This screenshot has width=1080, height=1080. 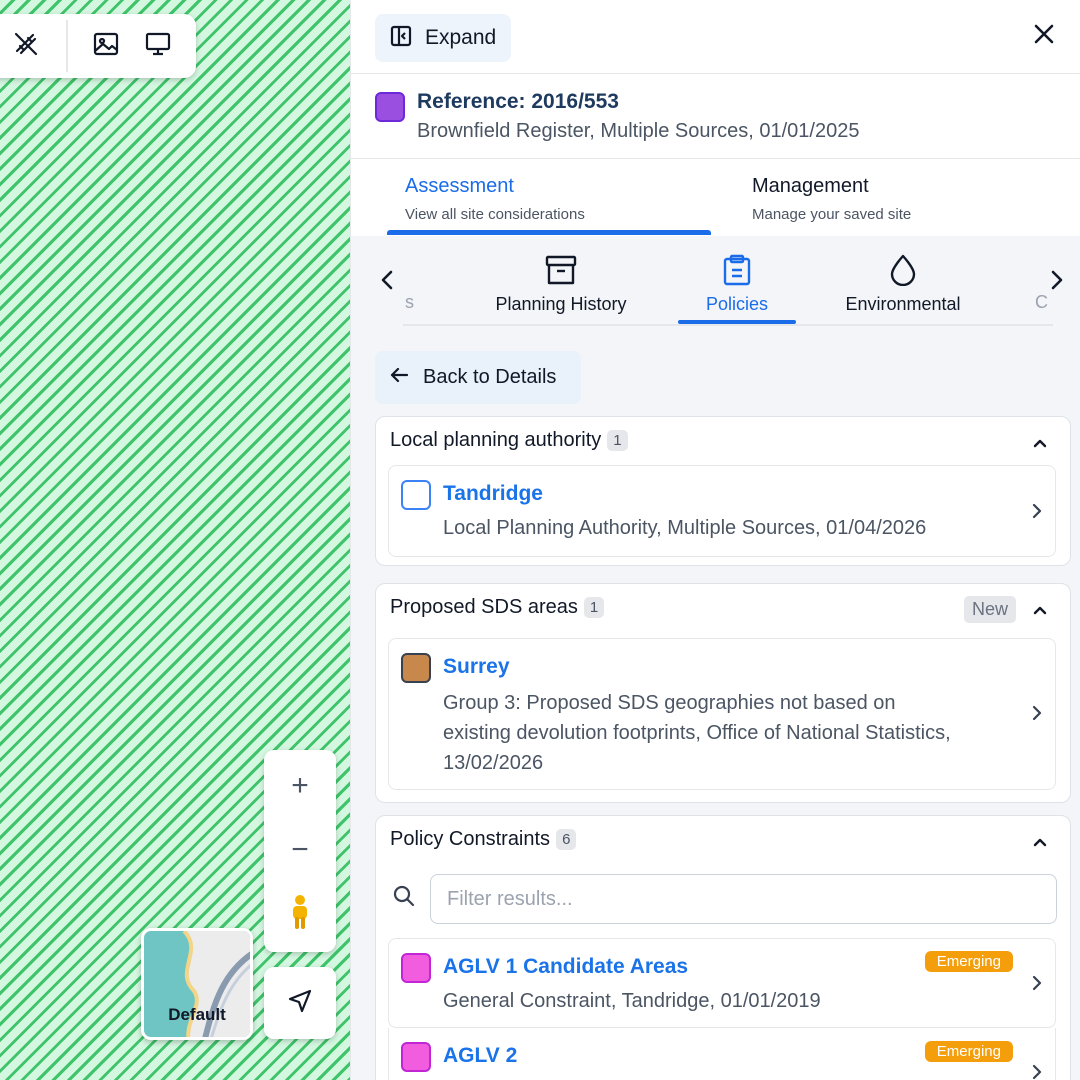 What do you see at coordinates (989, 609) in the screenshot?
I see `new-badge: New` at bounding box center [989, 609].